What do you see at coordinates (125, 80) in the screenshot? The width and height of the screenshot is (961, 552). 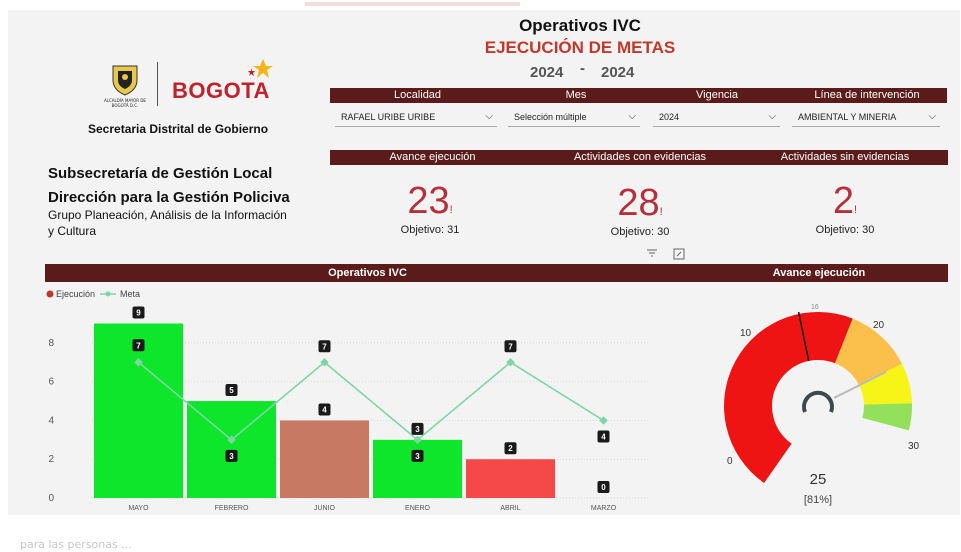 I see `crest-icon` at bounding box center [125, 80].